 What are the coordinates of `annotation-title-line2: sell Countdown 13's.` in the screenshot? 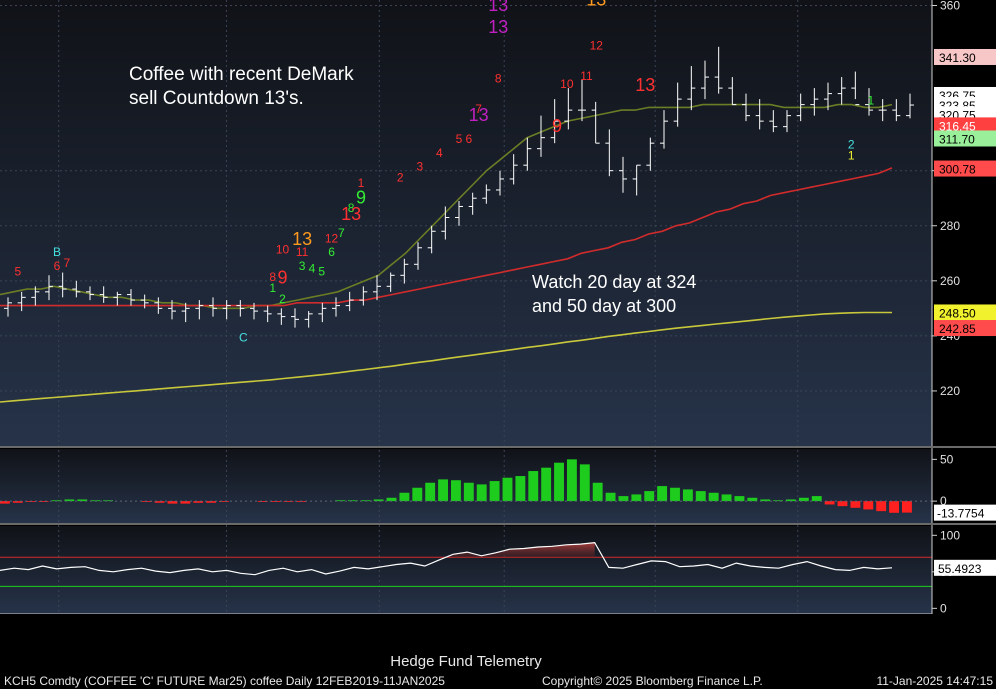 It's located at (216, 98).